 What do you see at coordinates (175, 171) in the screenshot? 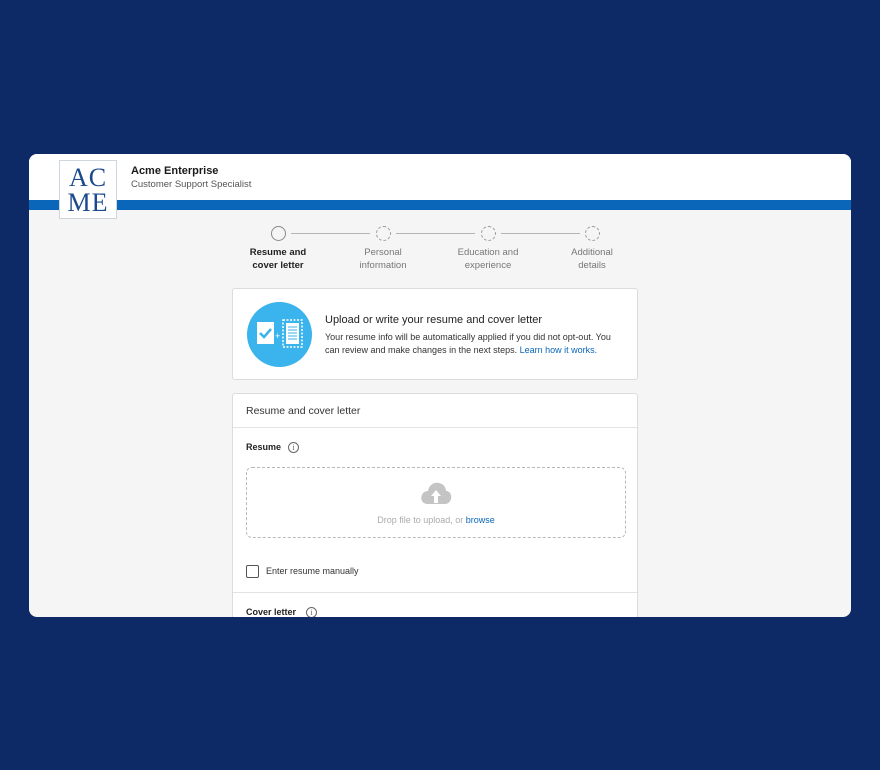
I see `company-name: Acme Enterprise` at bounding box center [175, 171].